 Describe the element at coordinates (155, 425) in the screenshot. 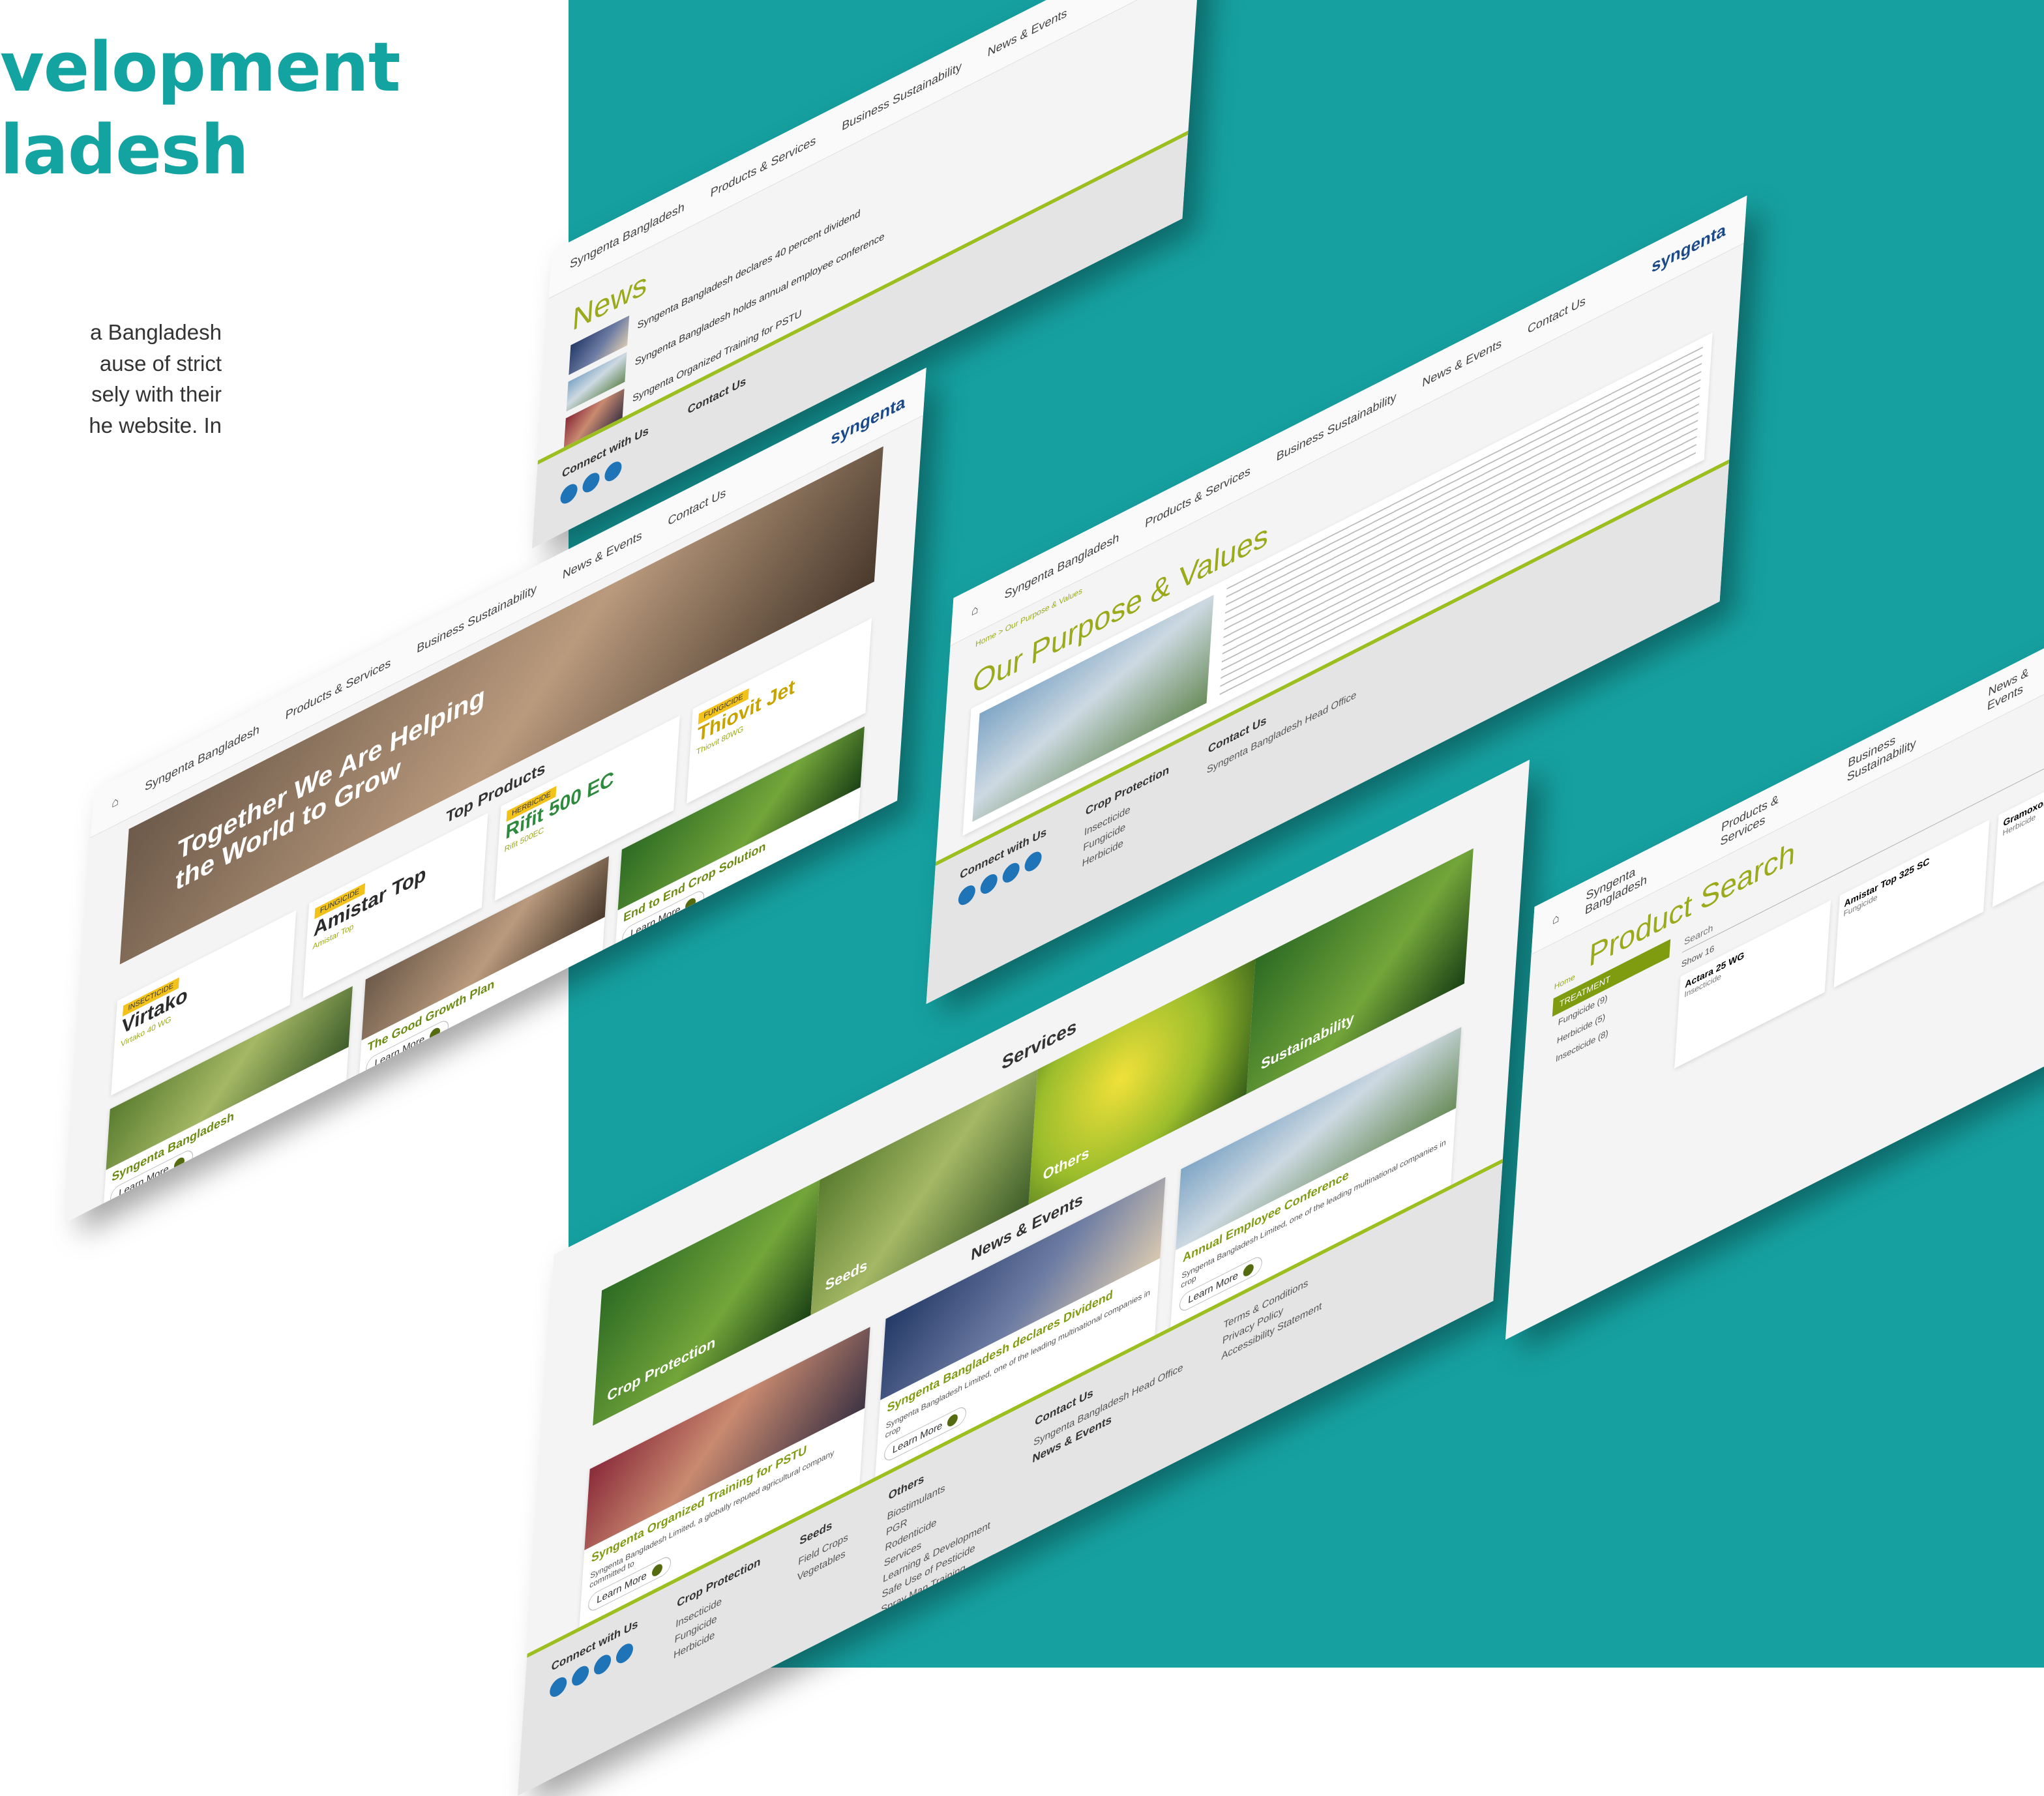

I see `intro-line: he website. In` at that location.